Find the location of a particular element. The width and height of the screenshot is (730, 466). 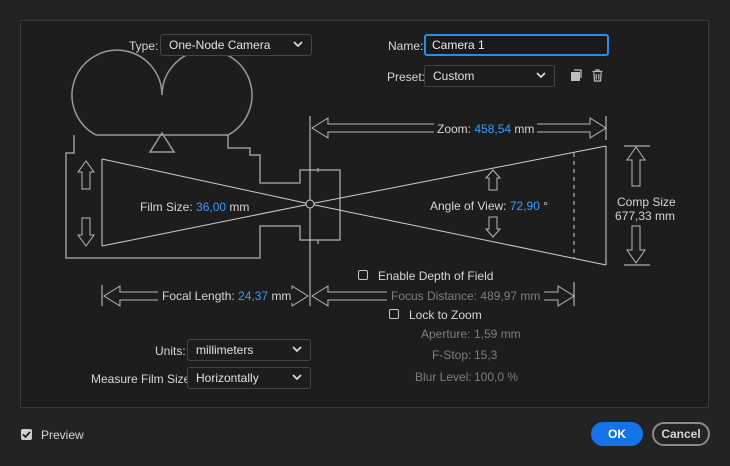

focal-length-readout: Focal Length: 24,37 mm is located at coordinates (227, 296).